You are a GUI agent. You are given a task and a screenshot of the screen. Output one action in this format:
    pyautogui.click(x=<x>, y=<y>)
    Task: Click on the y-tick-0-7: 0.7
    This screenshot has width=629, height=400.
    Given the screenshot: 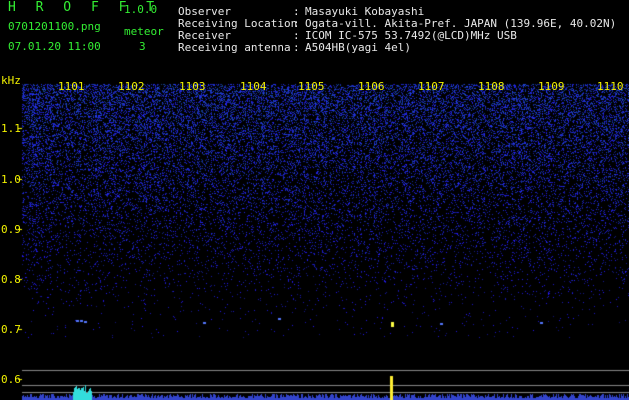 What is the action you would take?
    pyautogui.click(x=11, y=329)
    